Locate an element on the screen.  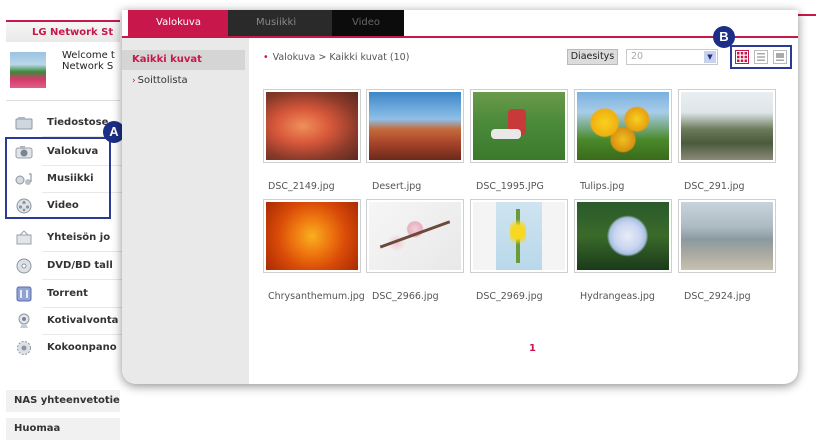
chrysanthemum-photo is located at coordinates (312, 236).